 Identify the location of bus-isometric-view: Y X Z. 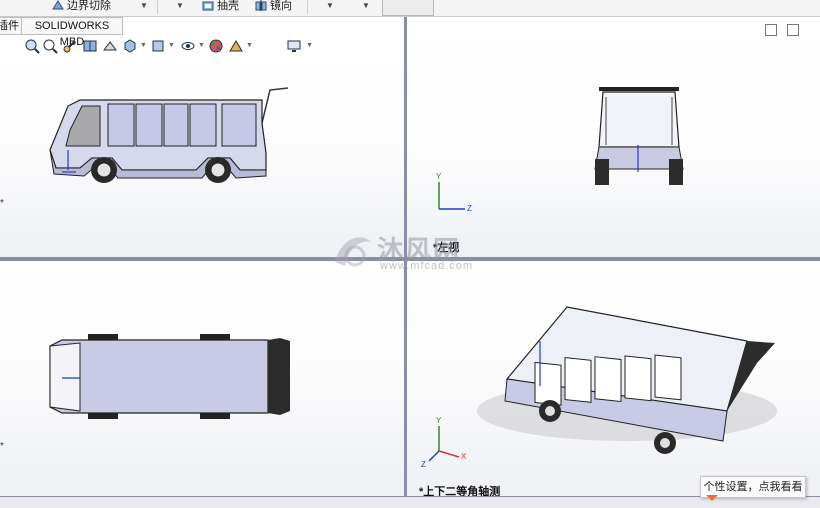
(599, 387).